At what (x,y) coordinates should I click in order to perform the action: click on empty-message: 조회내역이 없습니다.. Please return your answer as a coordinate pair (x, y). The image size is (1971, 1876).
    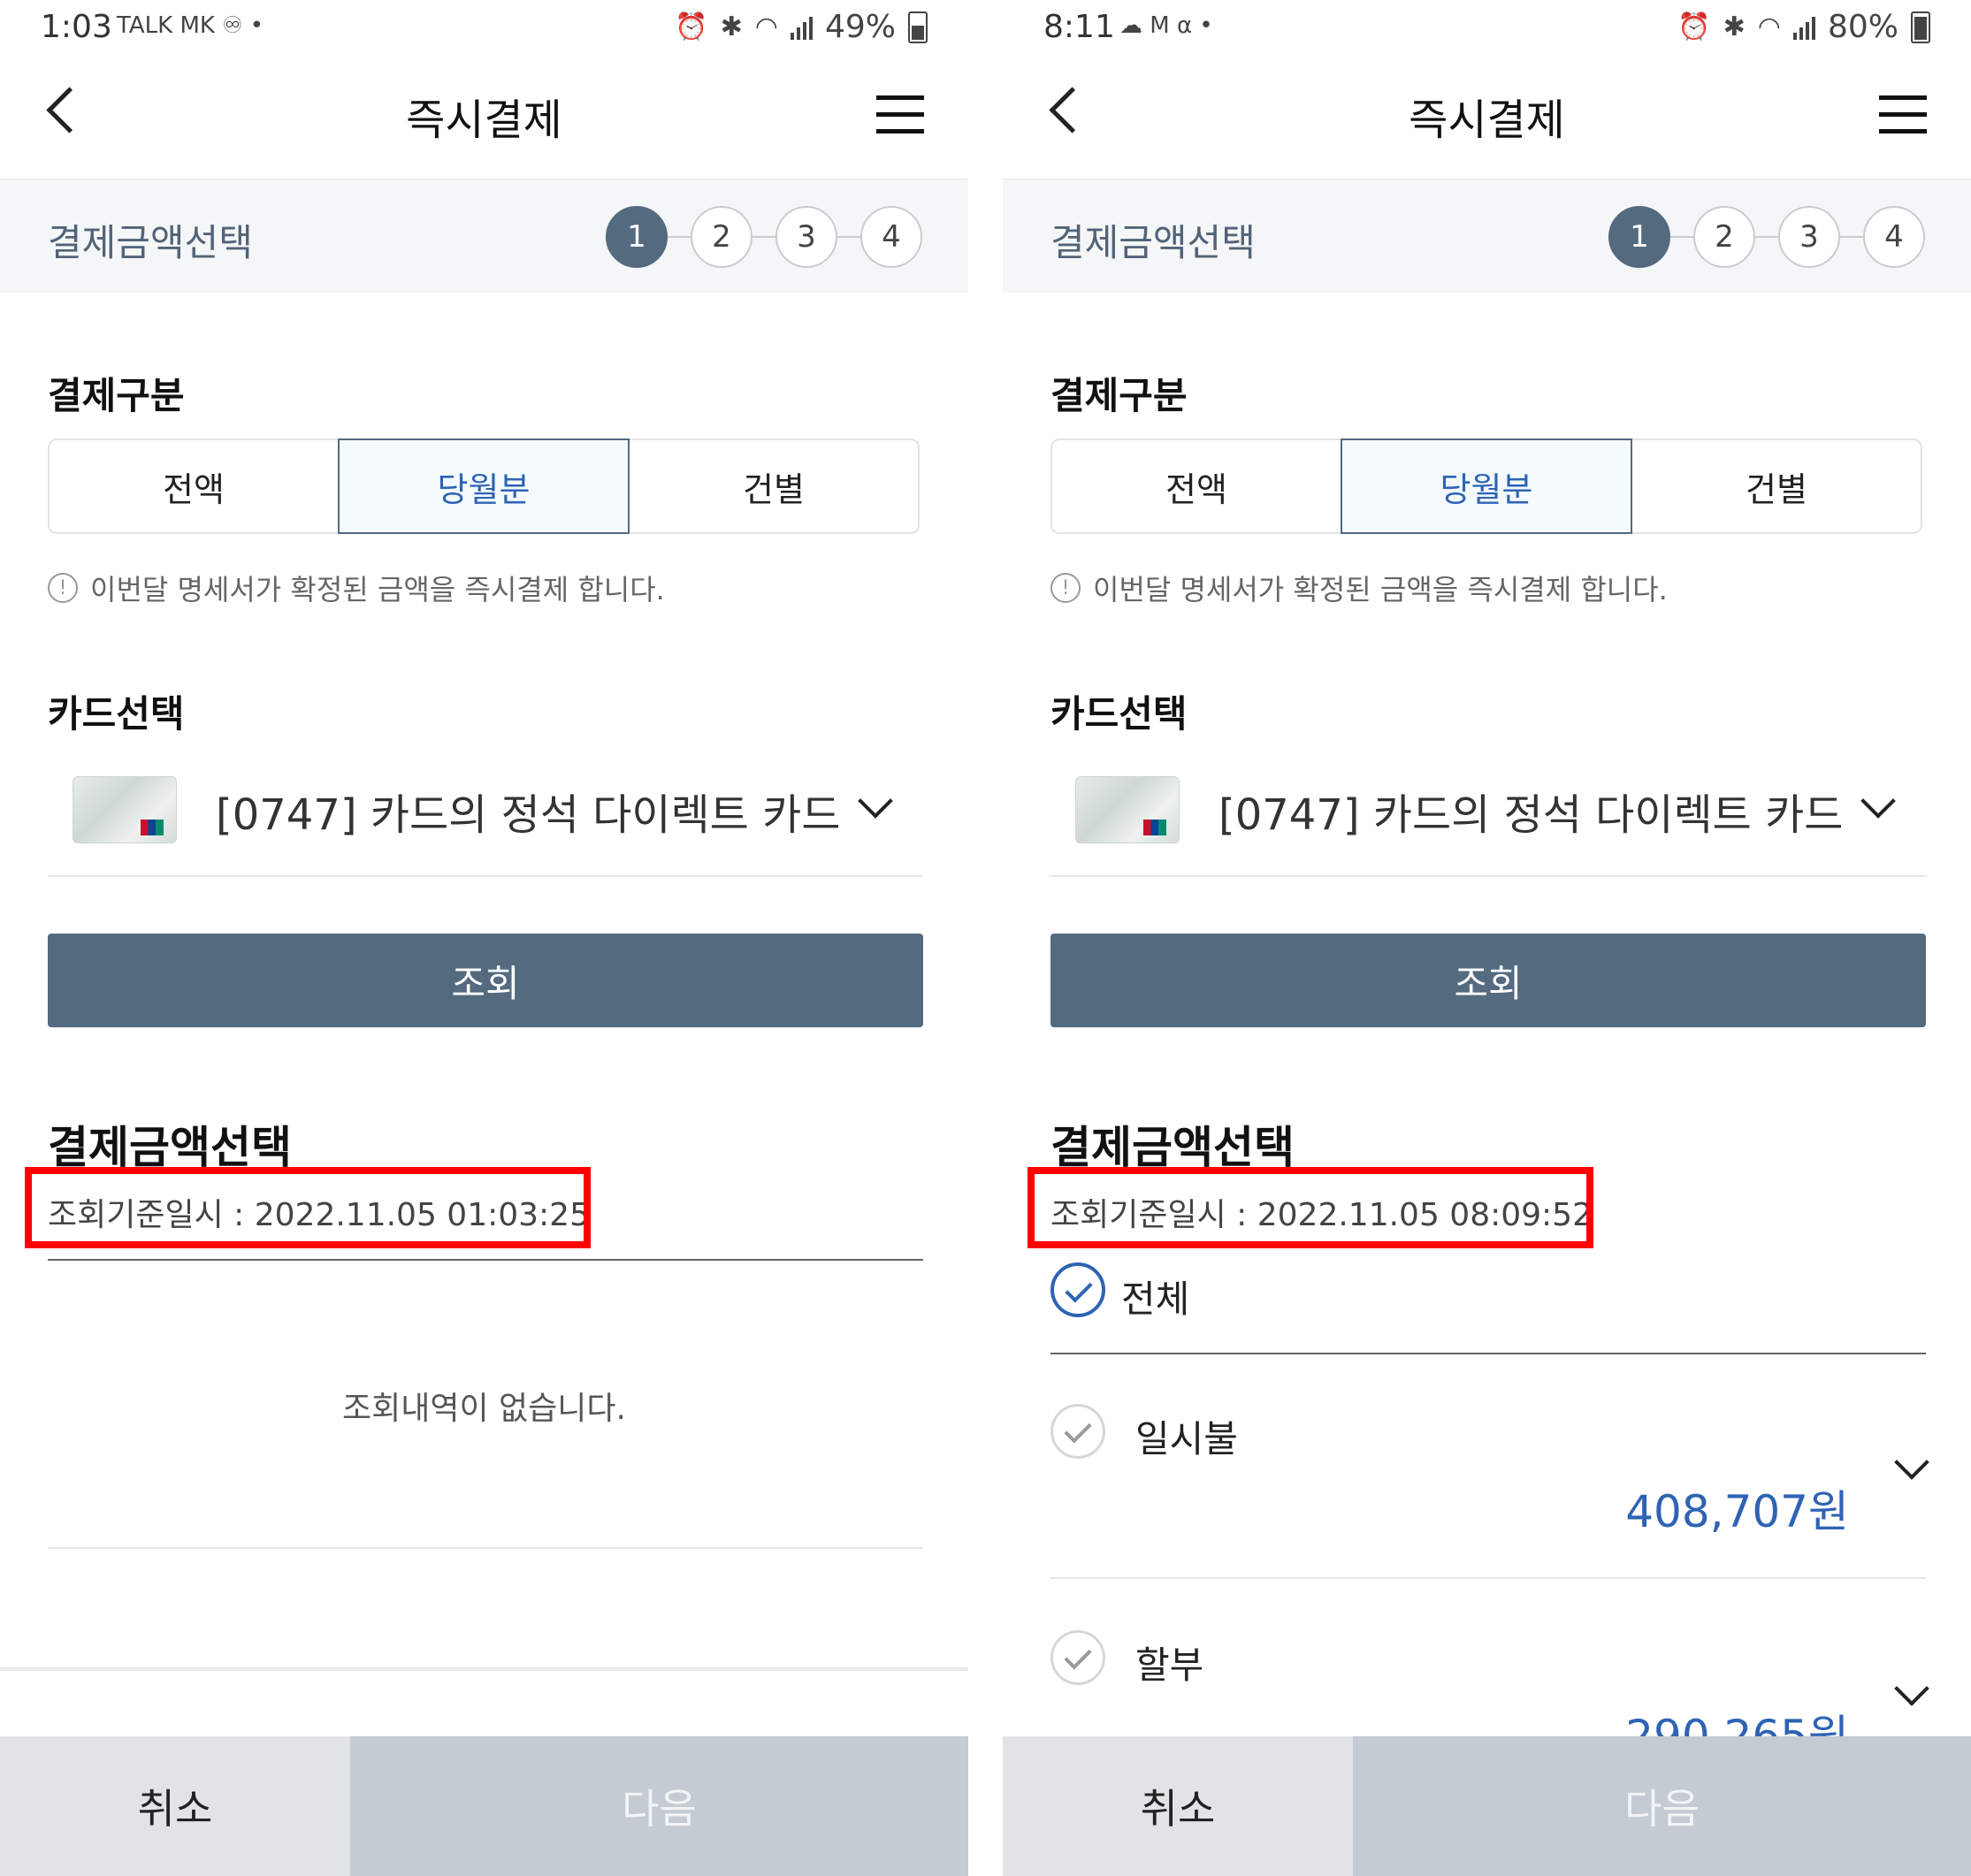
    Looking at the image, I should click on (484, 1409).